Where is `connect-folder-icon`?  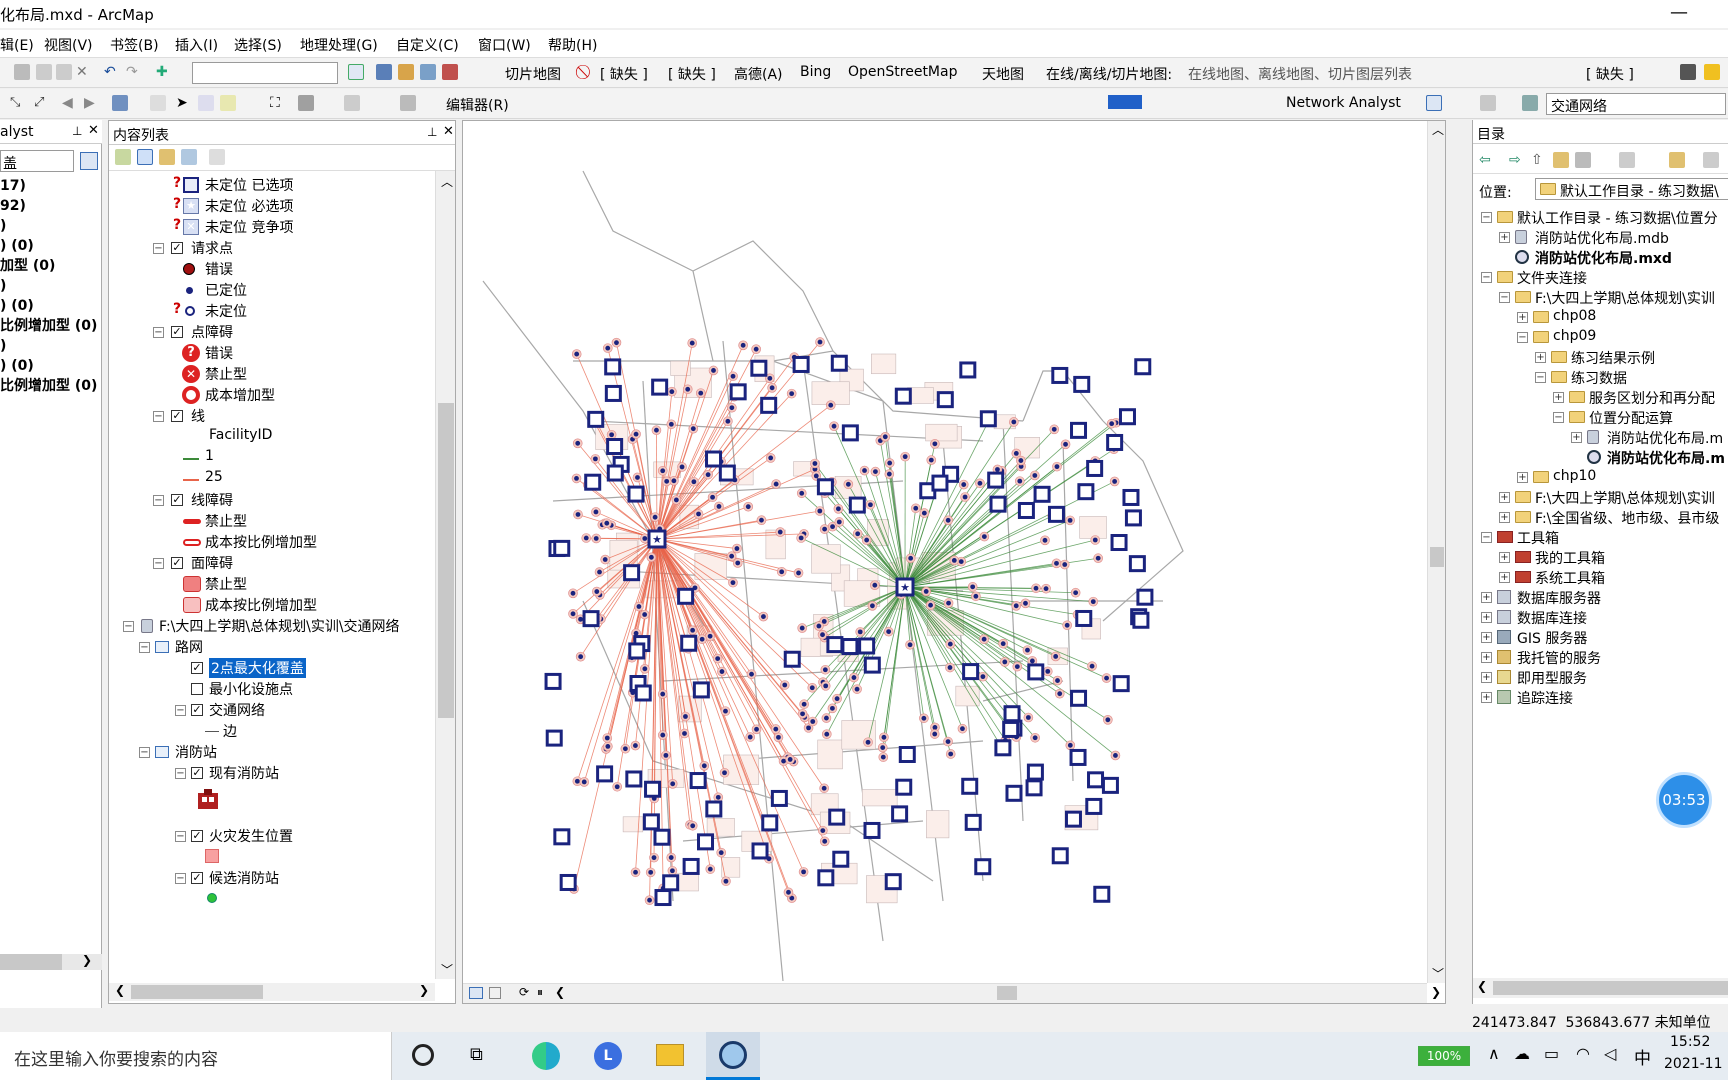 connect-folder-icon is located at coordinates (1583, 160).